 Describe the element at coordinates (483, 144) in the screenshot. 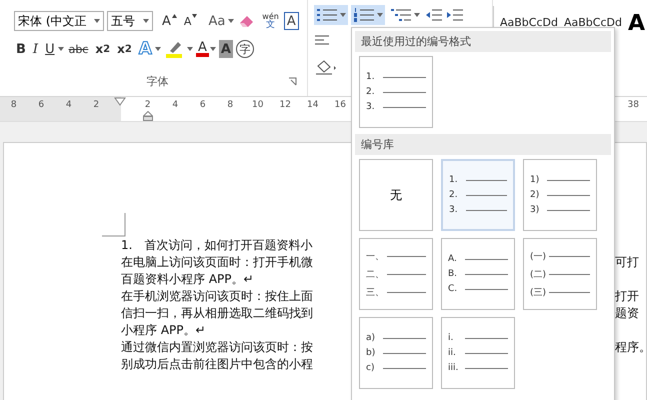

I see `menu-section-header: 编号库` at that location.